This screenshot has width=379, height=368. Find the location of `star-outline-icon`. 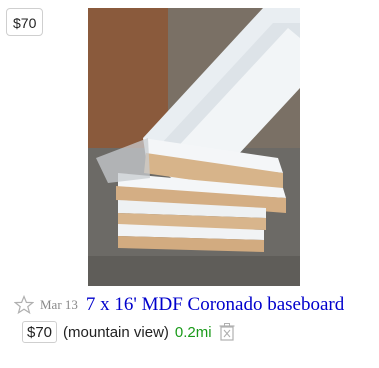

star-outline-icon is located at coordinates (24, 304).